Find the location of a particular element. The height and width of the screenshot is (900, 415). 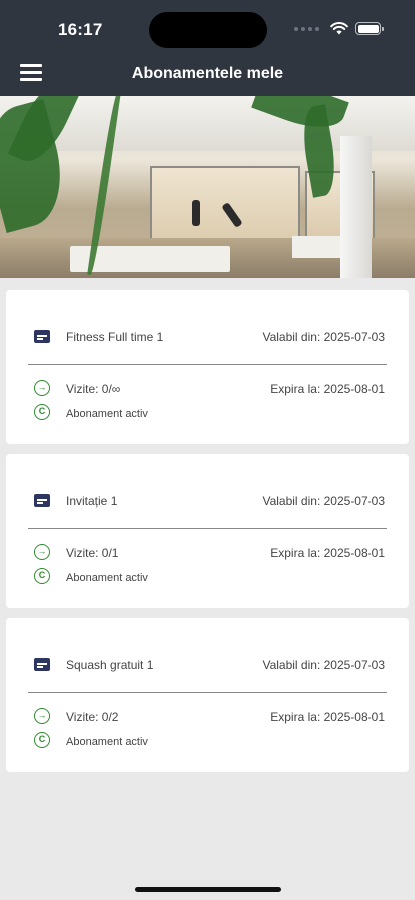

home-indicator is located at coordinates (208, 889).